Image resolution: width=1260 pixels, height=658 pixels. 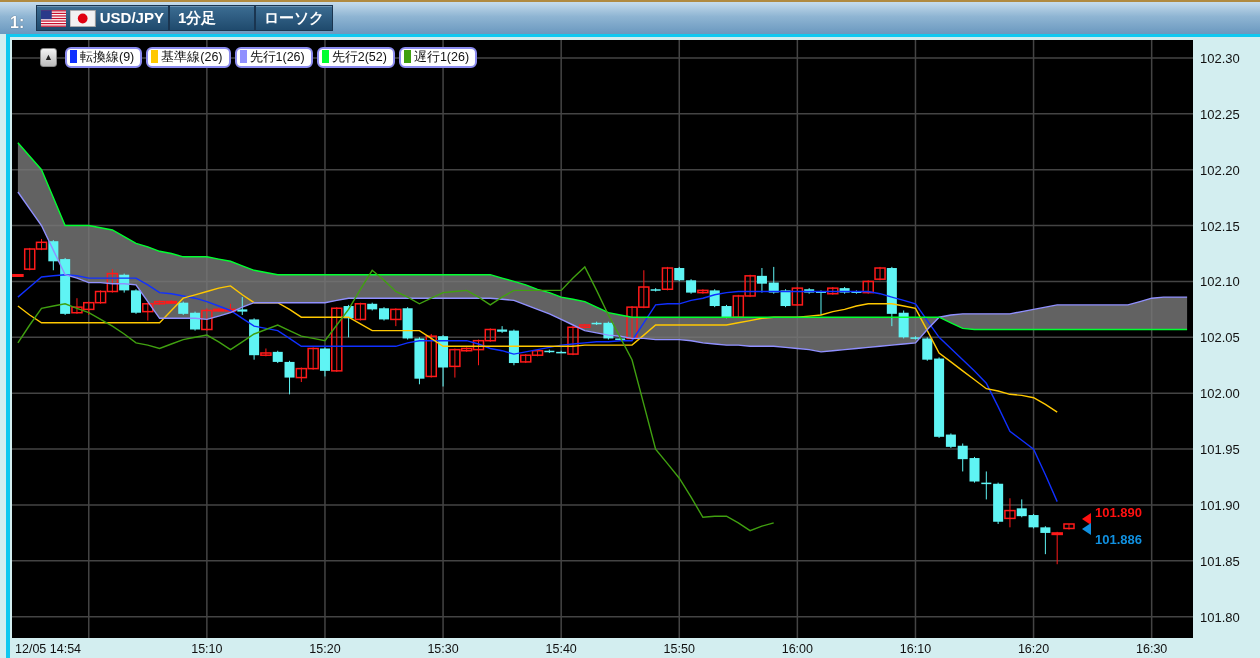 I want to click on axis-label: 102.05, so click(x=1220, y=338).